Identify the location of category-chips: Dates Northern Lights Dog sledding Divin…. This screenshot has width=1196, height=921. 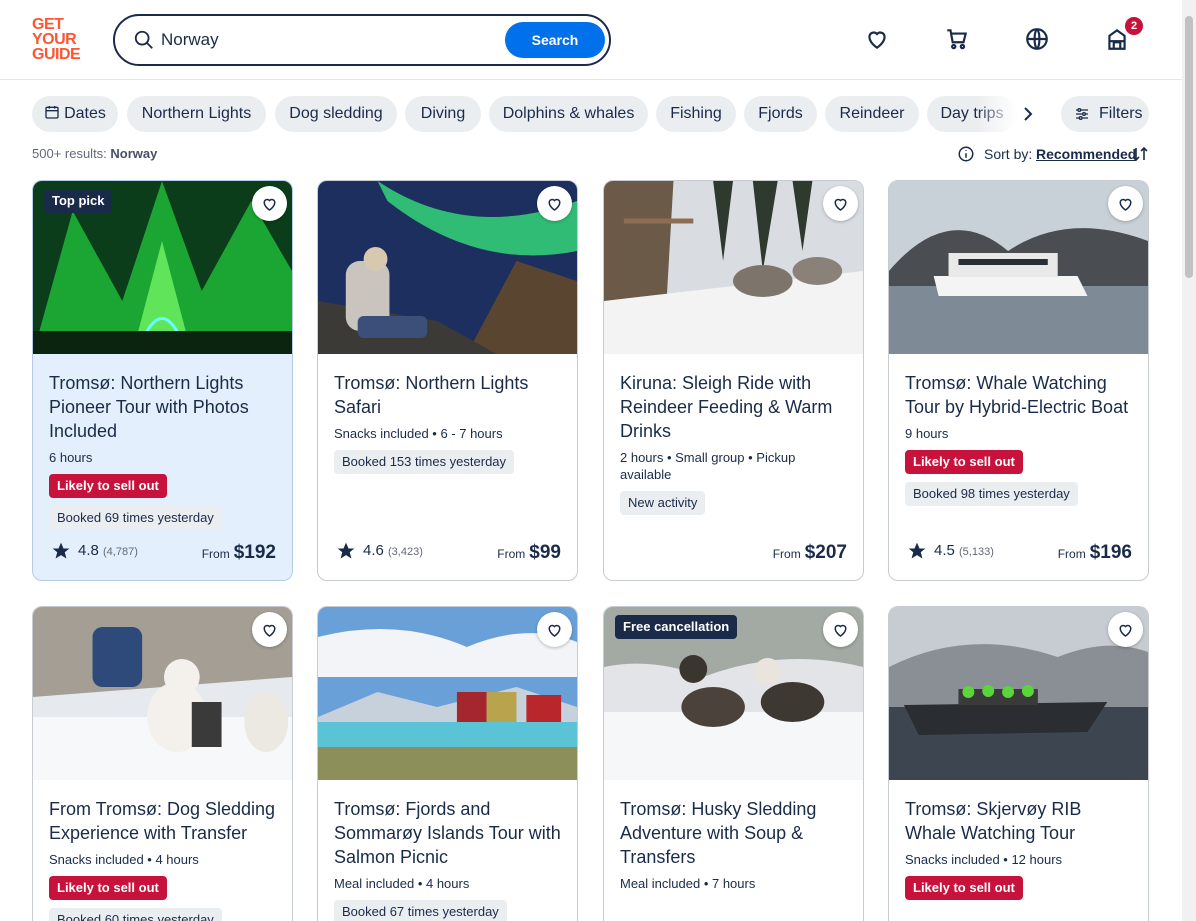
(532, 114).